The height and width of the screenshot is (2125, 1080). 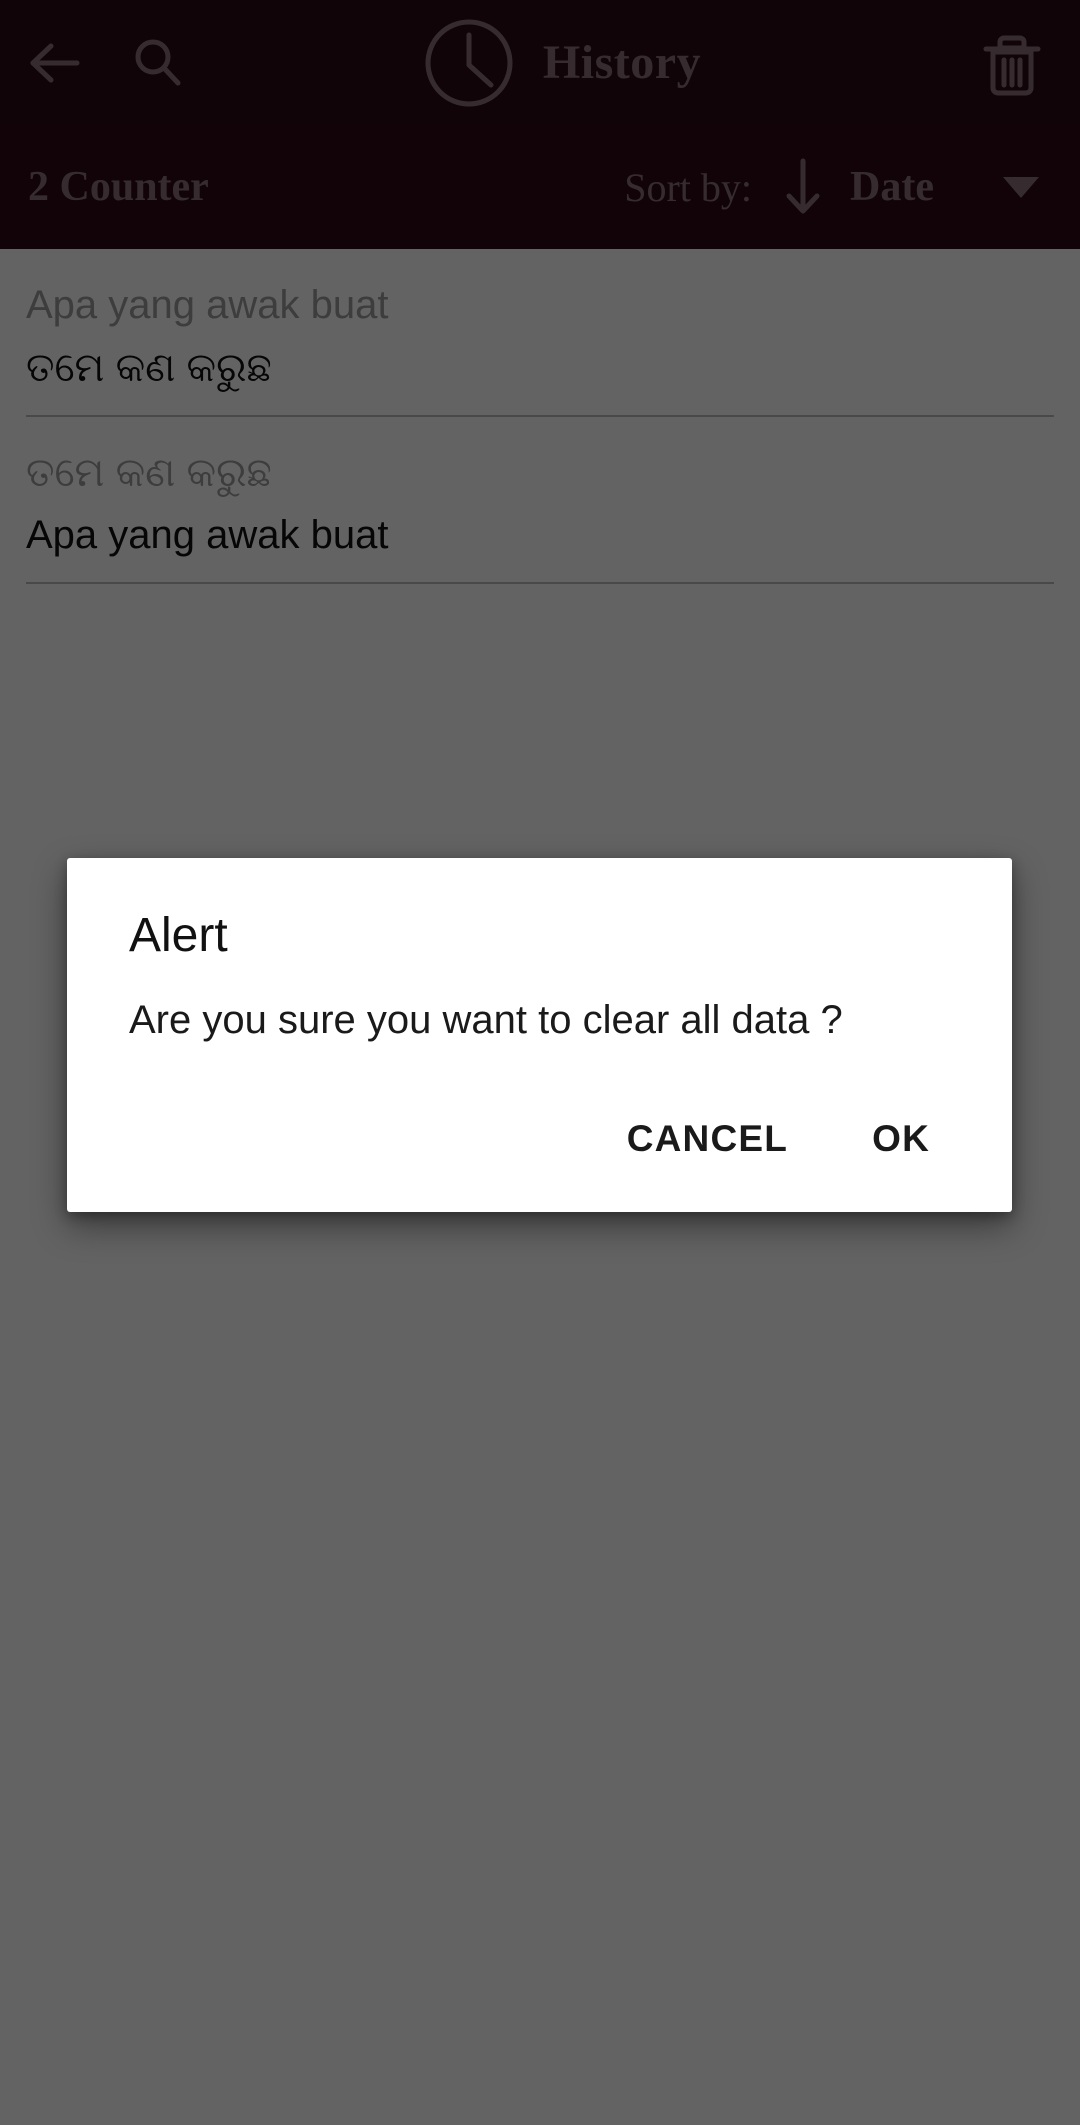 What do you see at coordinates (539, 1129) in the screenshot?
I see `dialog-actions: CANCEL OK` at bounding box center [539, 1129].